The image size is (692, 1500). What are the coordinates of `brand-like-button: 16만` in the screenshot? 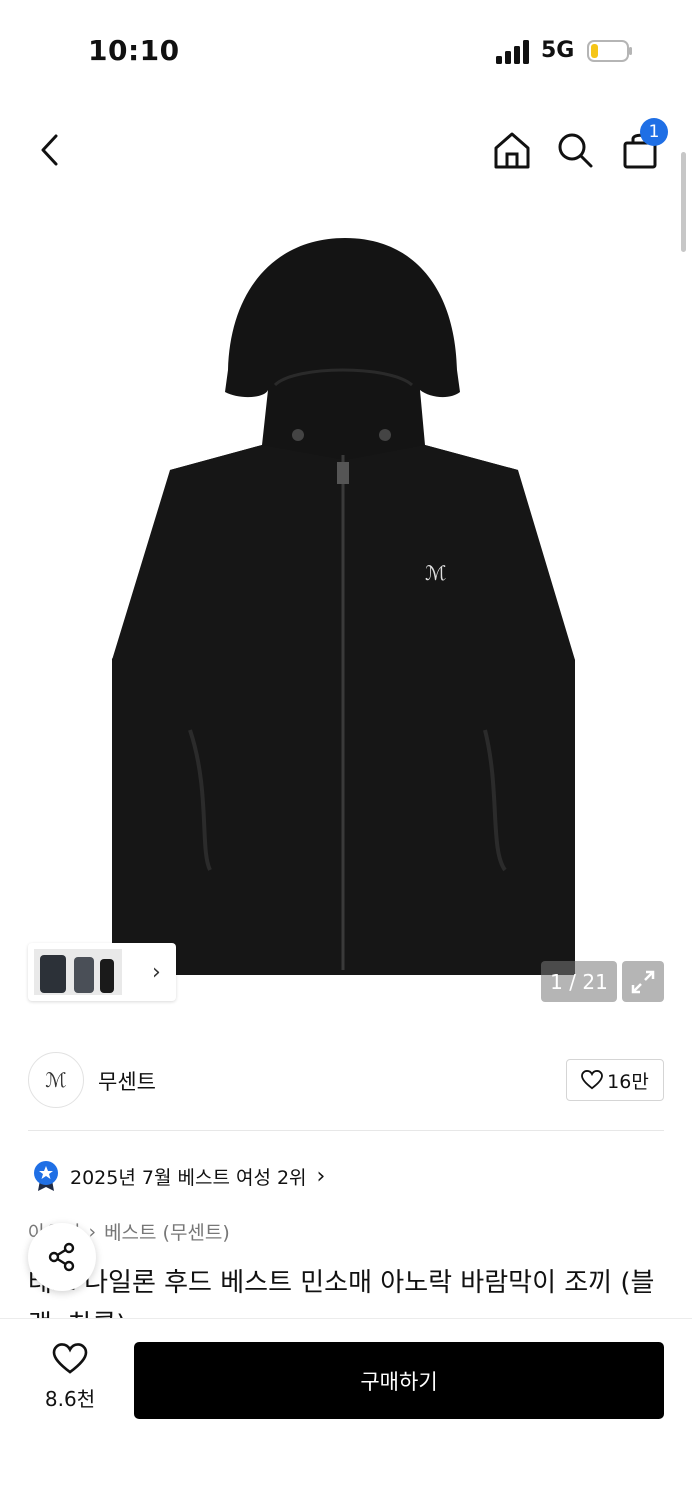 It's located at (615, 1080).